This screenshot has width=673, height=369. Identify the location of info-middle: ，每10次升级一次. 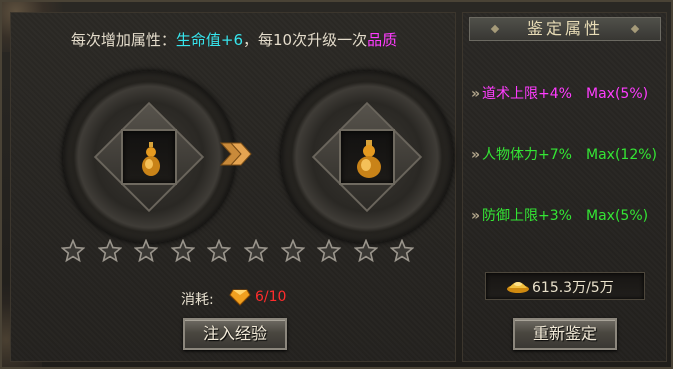
(305, 40).